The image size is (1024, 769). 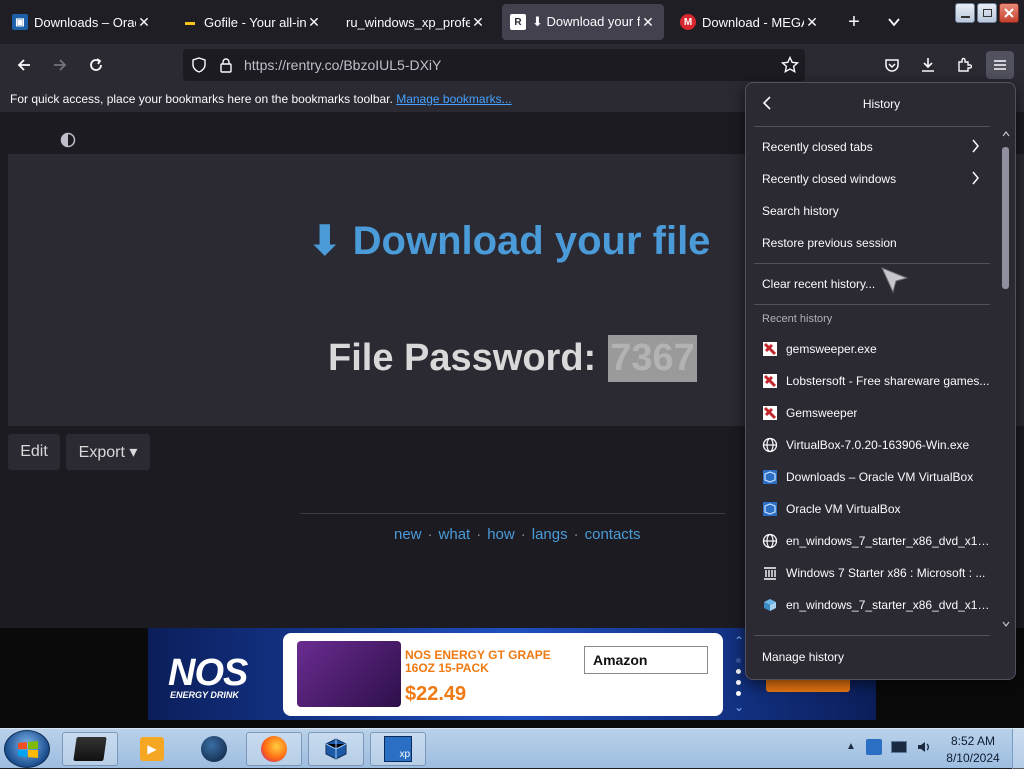 What do you see at coordinates (517, 534) in the screenshot?
I see `footer-links: new · what · how · langs · contacts` at bounding box center [517, 534].